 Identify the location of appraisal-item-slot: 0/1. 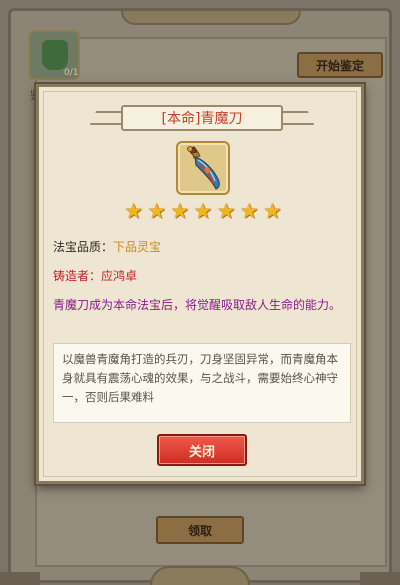
(54, 55).